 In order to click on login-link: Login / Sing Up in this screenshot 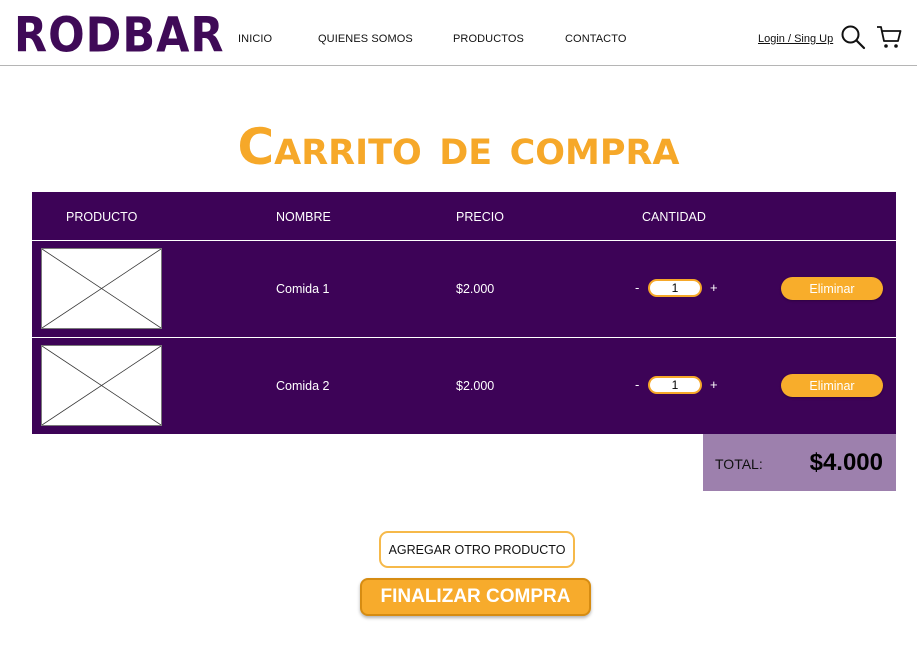, I will do `click(795, 39)`.